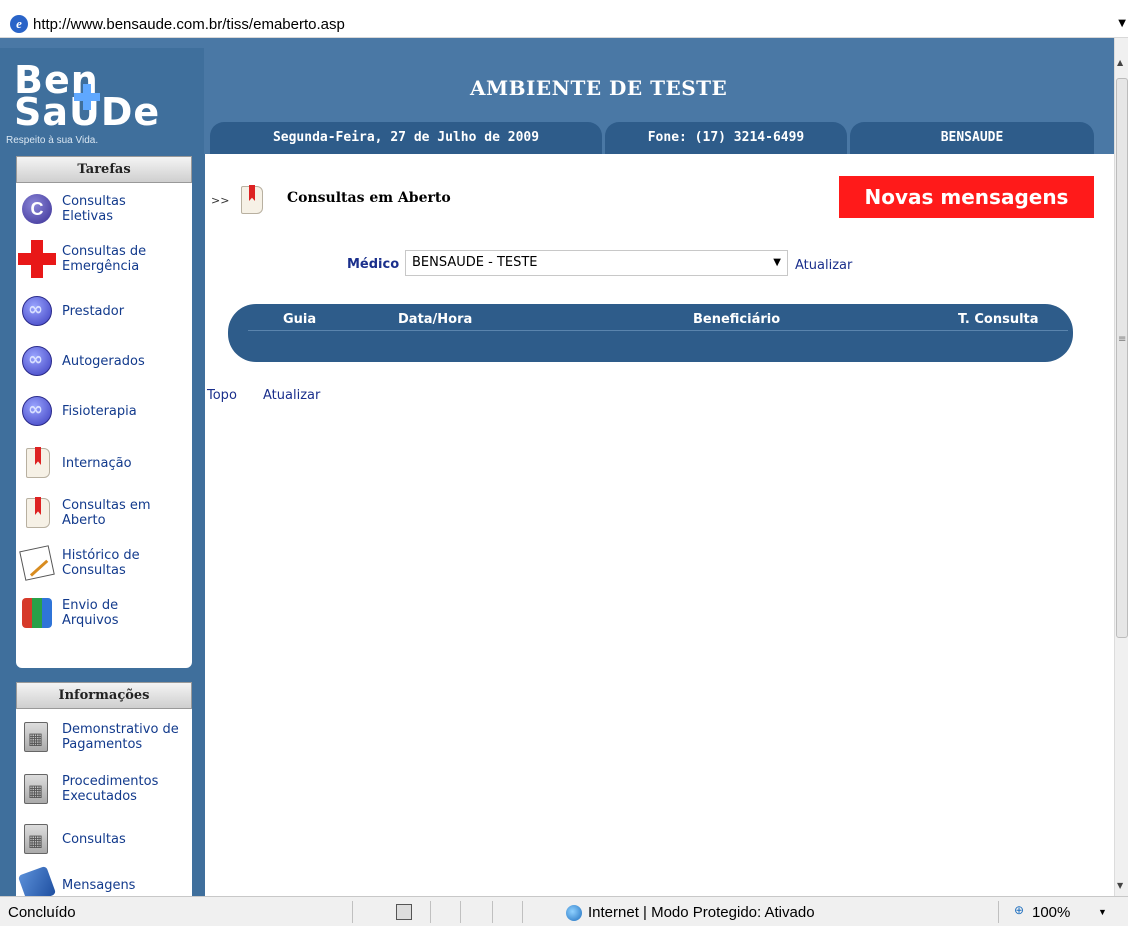 This screenshot has width=1128, height=926. What do you see at coordinates (406, 138) in the screenshot?
I see `date-tab: Segunda-Feira, 27 de Julho de 2009` at bounding box center [406, 138].